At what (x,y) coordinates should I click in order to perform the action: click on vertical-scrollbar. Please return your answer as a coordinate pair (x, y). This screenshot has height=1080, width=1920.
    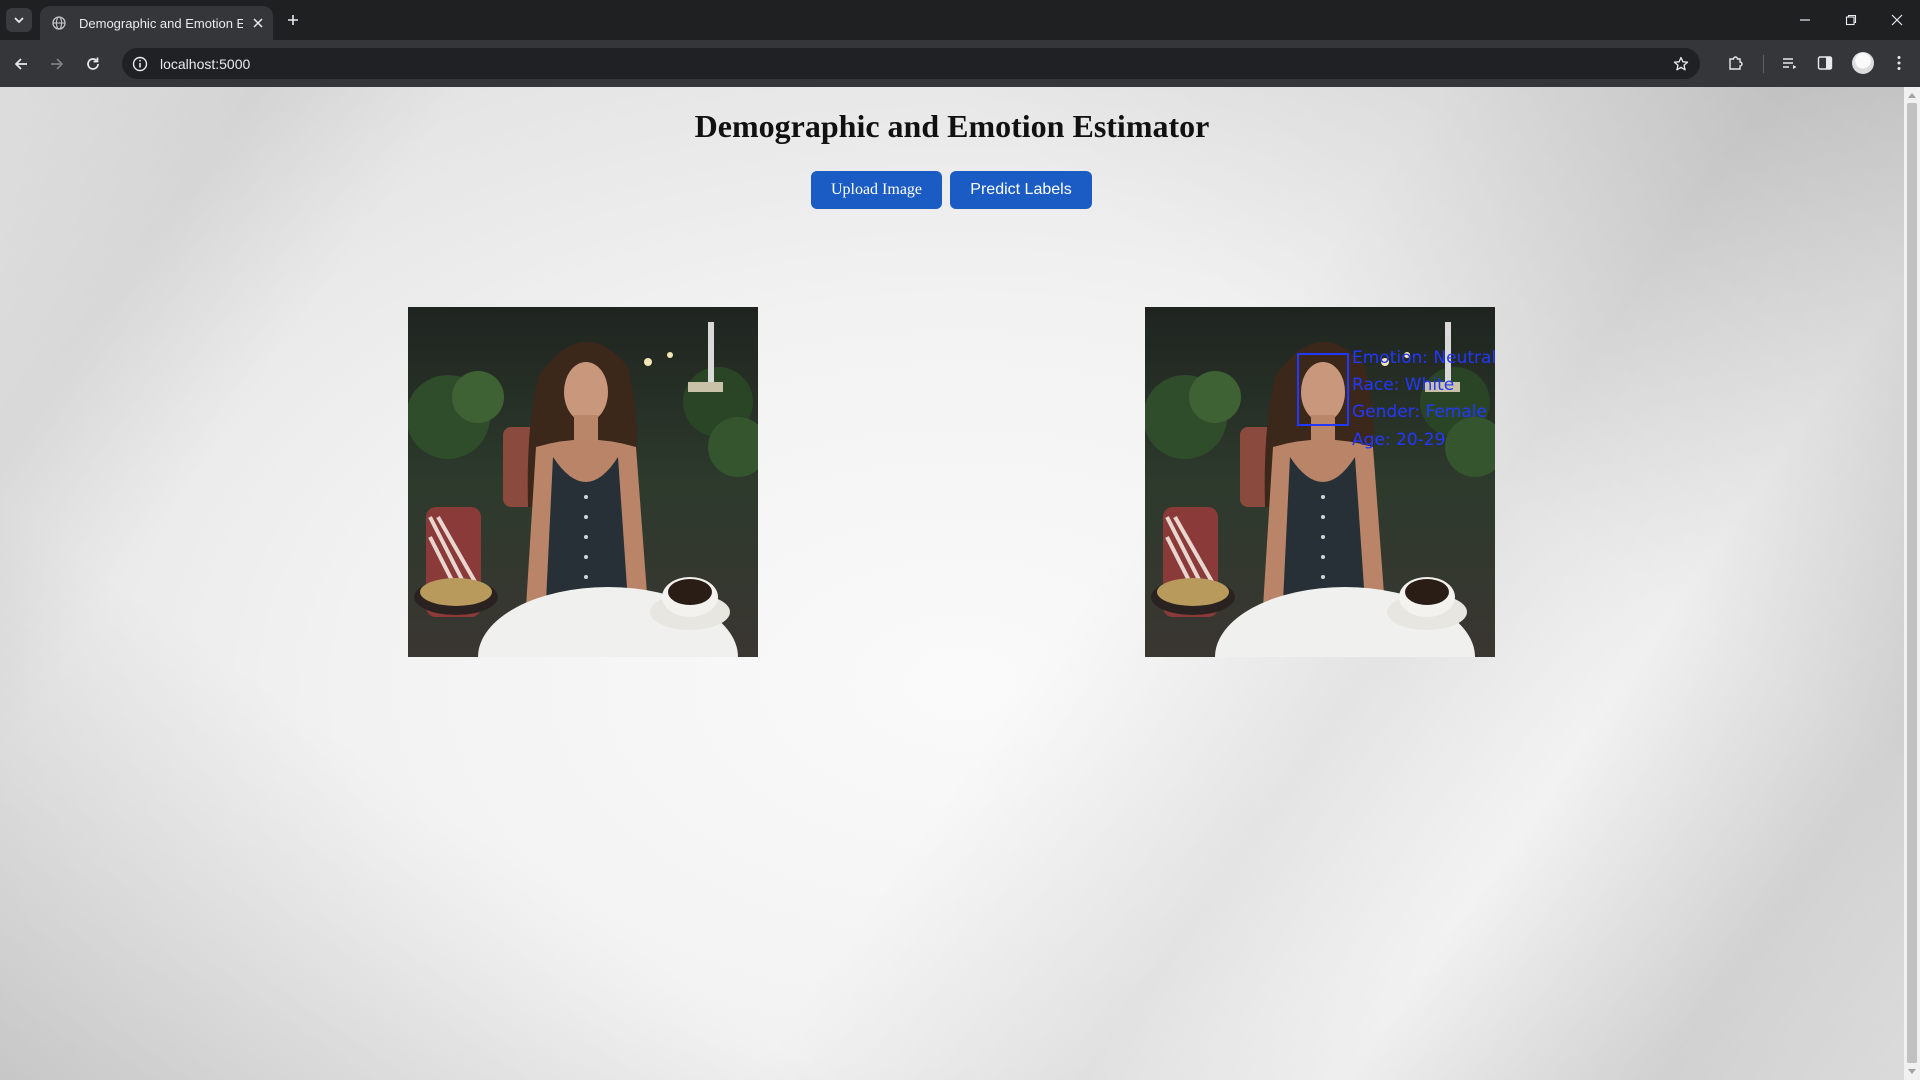
    Looking at the image, I should click on (1912, 583).